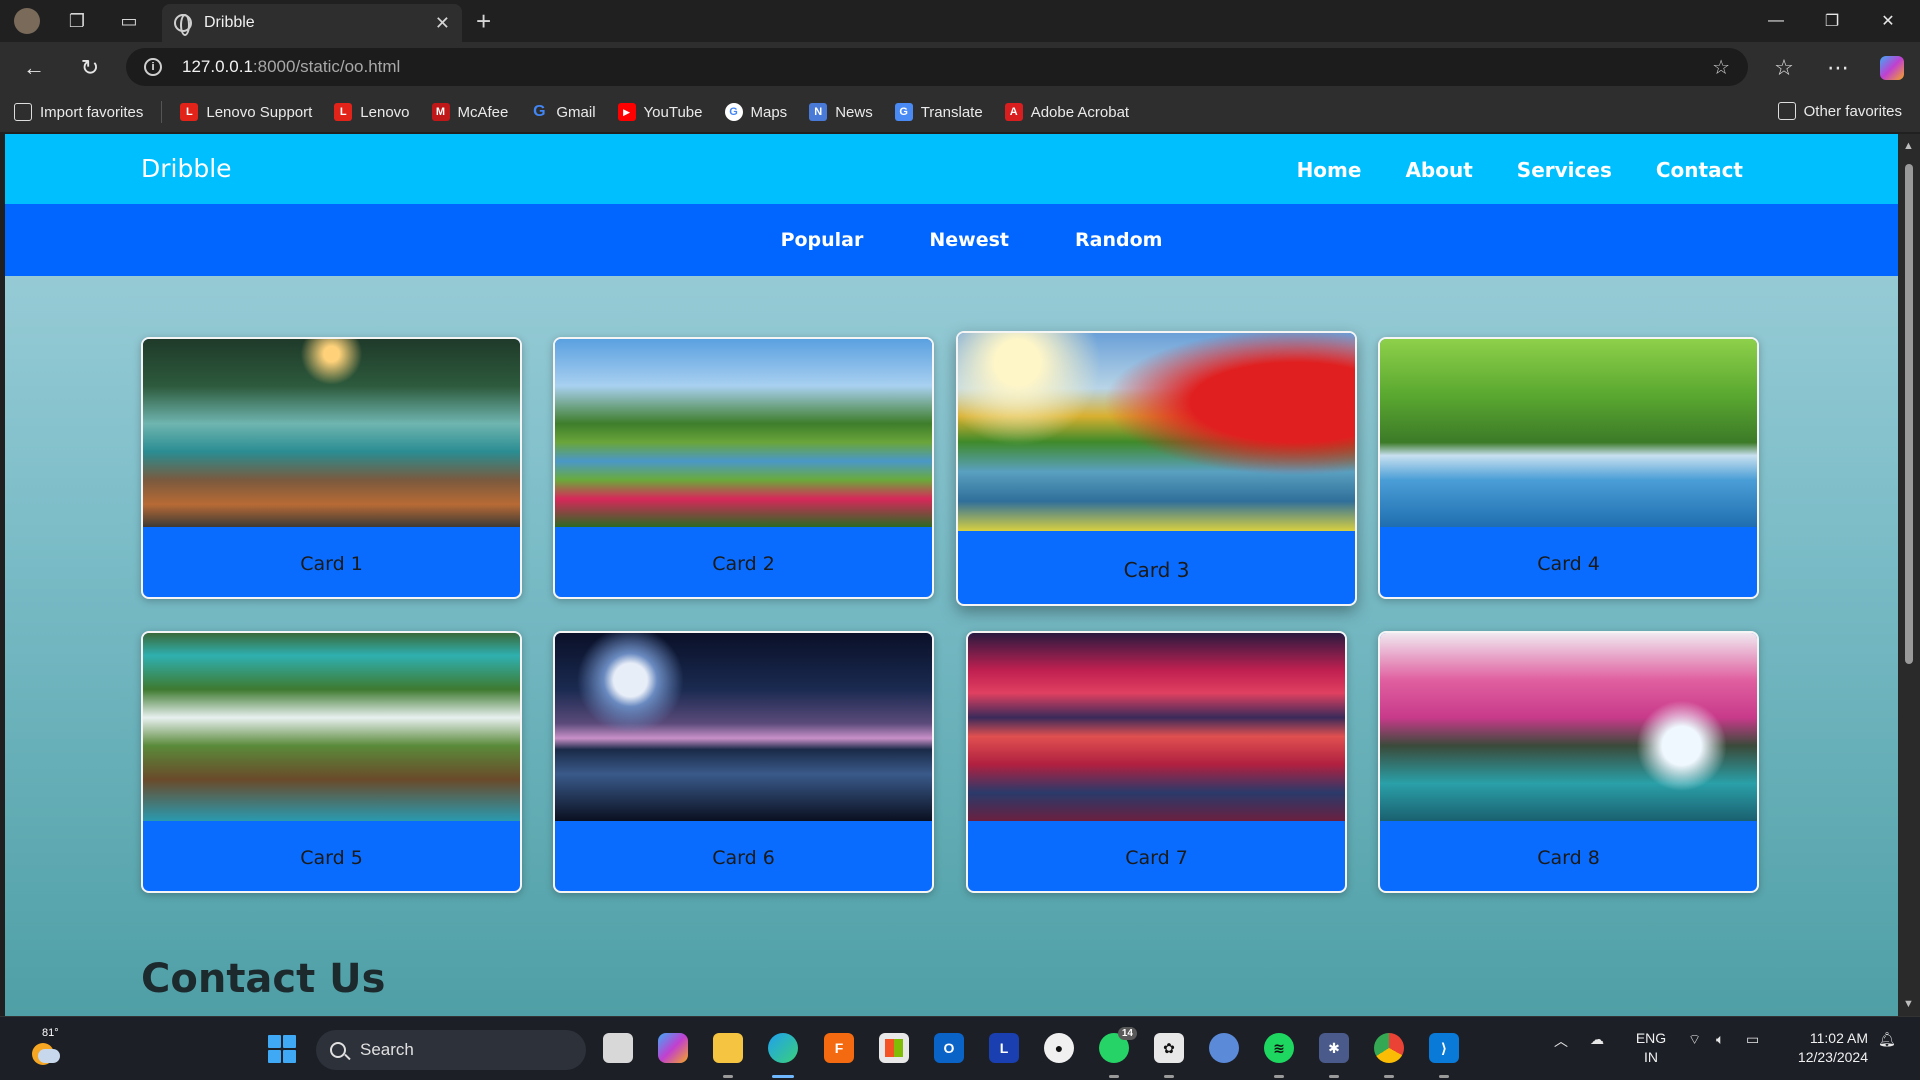  I want to click on subnav-newest: Newest, so click(969, 240).